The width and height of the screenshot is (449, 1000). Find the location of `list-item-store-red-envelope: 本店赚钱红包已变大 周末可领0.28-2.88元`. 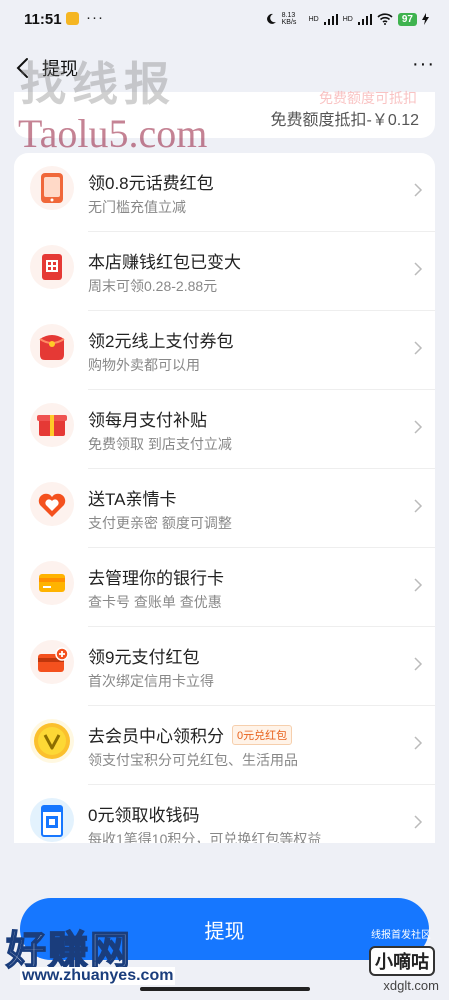

list-item-store-red-envelope: 本店赚钱红包已变大 周末可领0.28-2.88元 is located at coordinates (224, 271).